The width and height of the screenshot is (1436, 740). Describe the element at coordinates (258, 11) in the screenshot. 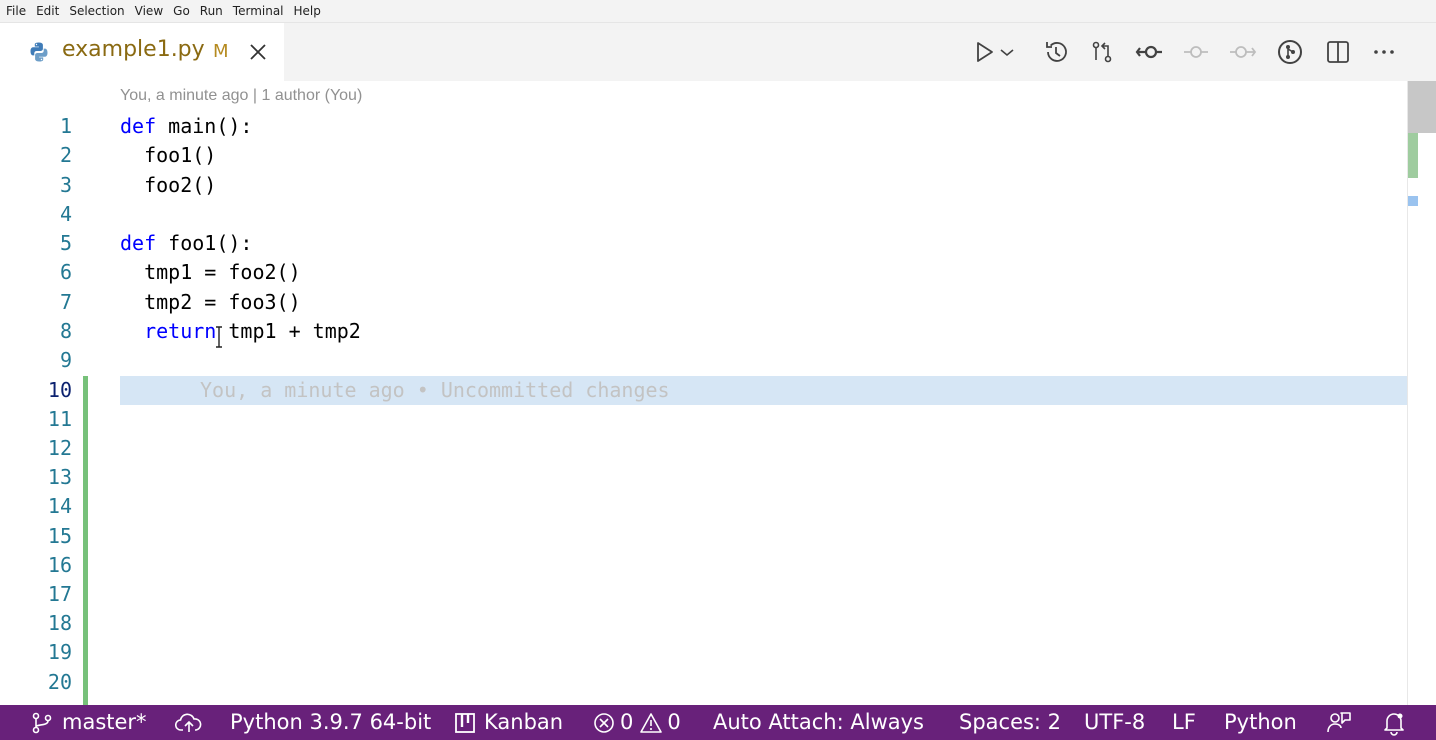

I see `menu-terminal: Terminal` at that location.